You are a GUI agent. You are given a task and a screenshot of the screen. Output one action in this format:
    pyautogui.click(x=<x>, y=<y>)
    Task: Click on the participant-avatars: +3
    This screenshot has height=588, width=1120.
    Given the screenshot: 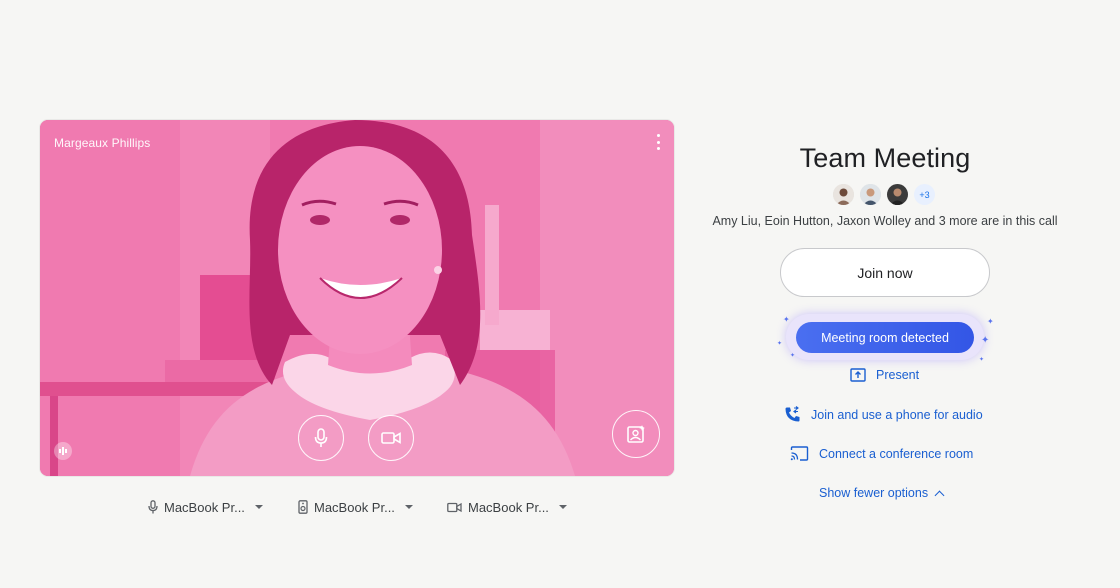 What is the action you would take?
    pyautogui.click(x=884, y=194)
    